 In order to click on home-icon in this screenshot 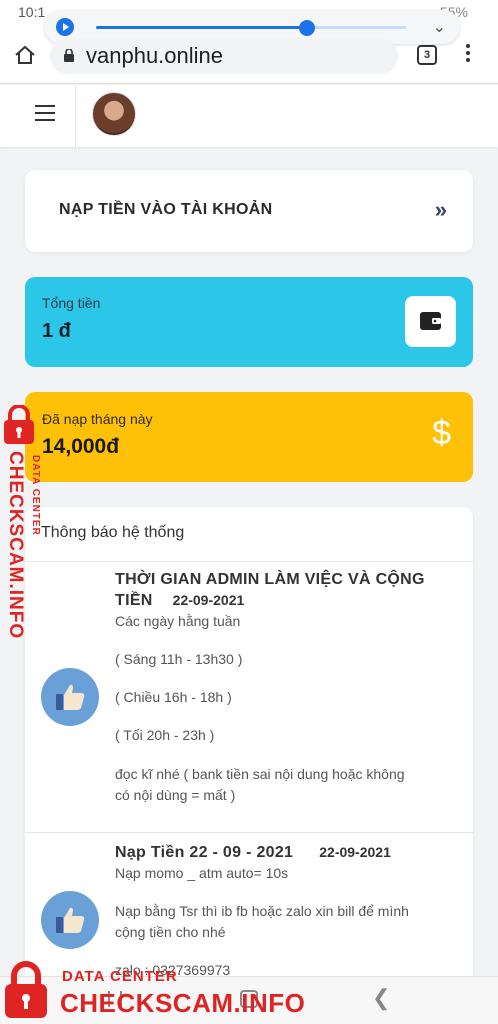, I will do `click(25, 55)`.